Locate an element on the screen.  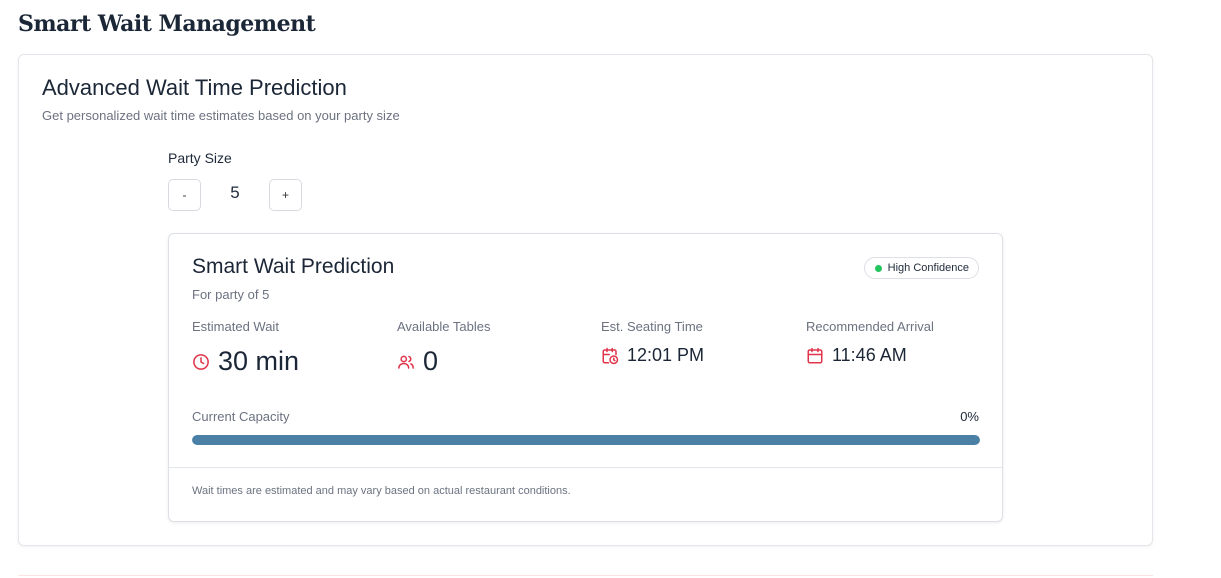
clock-icon is located at coordinates (201, 362).